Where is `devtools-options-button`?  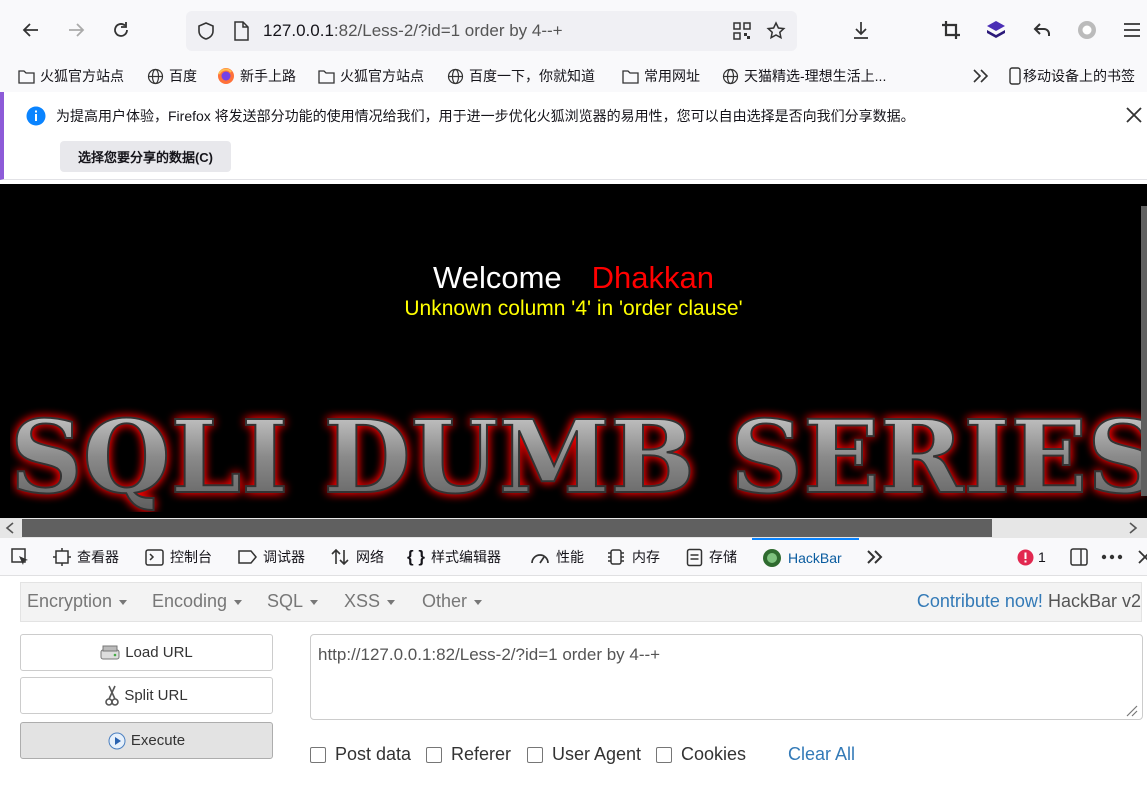 devtools-options-button is located at coordinates (1112, 557).